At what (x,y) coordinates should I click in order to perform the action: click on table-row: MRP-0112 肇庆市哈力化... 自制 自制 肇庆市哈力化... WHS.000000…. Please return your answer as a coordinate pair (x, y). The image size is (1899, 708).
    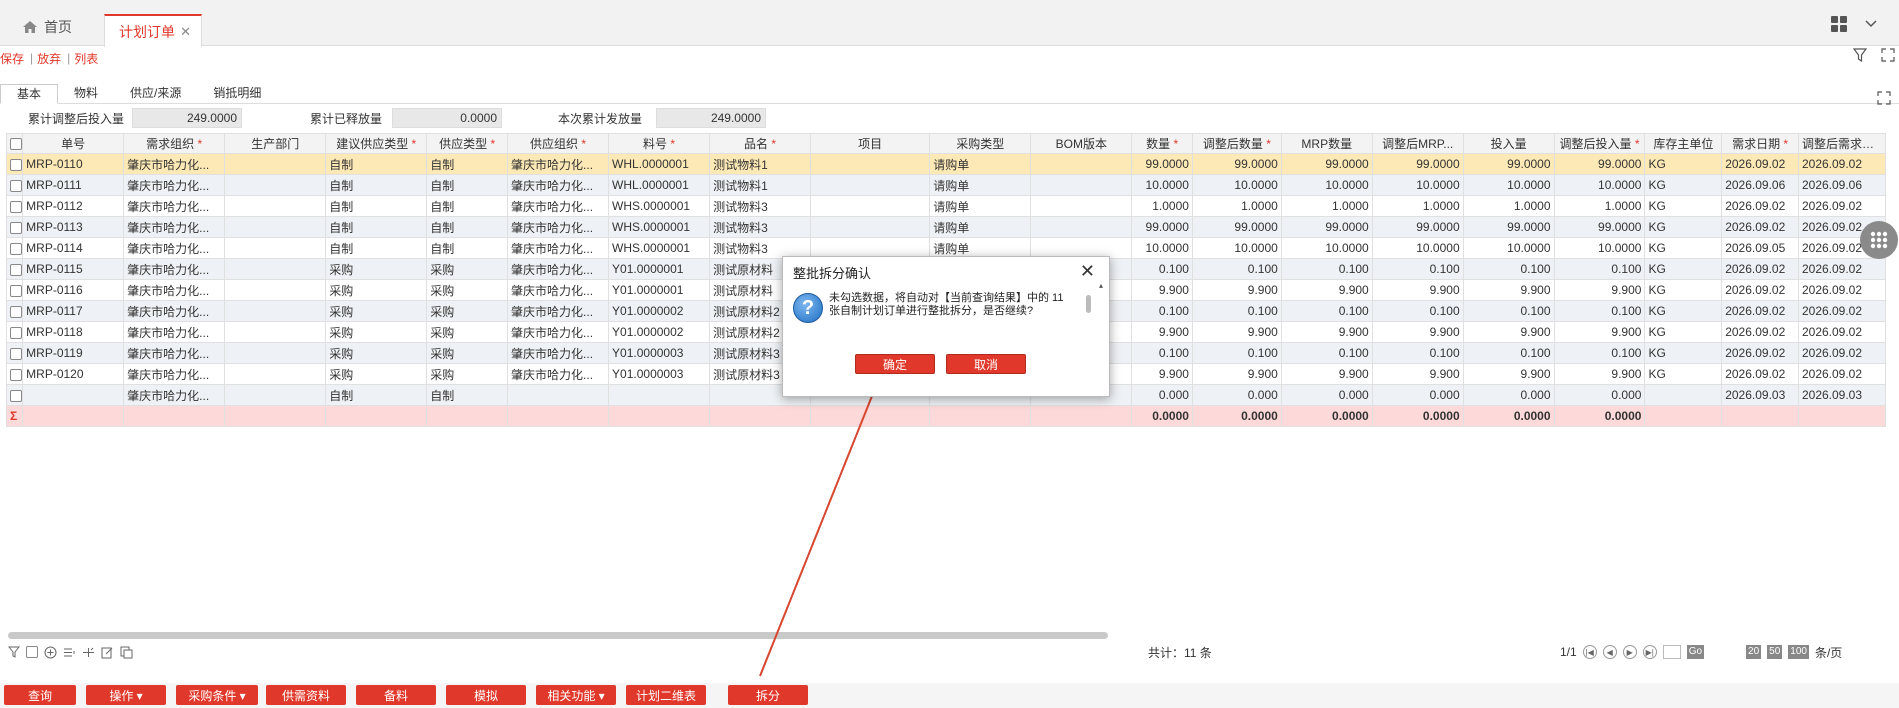
    Looking at the image, I should click on (946, 206).